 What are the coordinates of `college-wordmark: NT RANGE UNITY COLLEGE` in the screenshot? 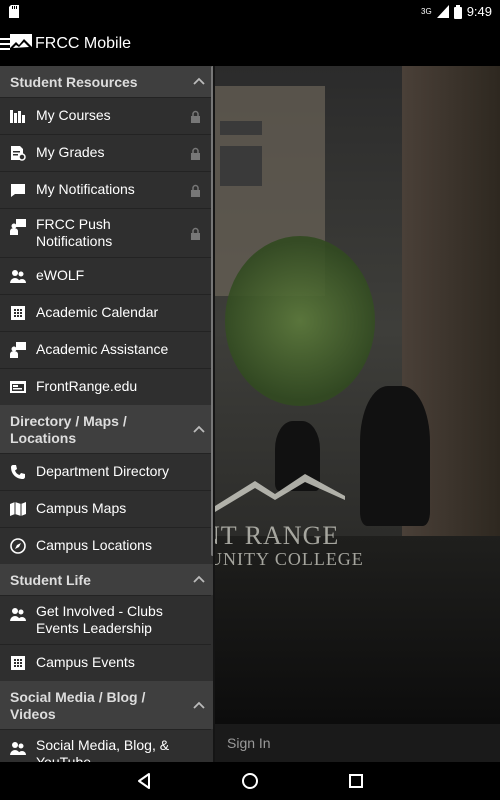 It's located at (289, 545).